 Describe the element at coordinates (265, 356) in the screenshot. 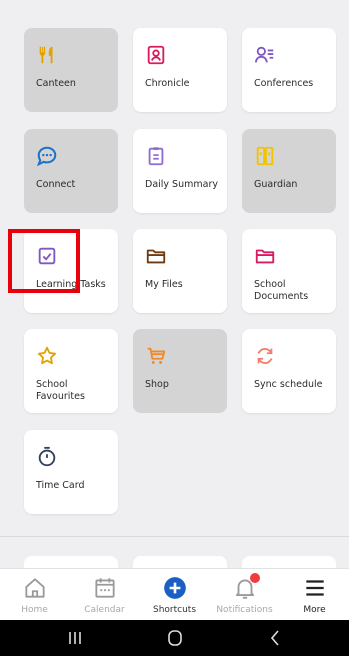

I see `sync-icon` at that location.